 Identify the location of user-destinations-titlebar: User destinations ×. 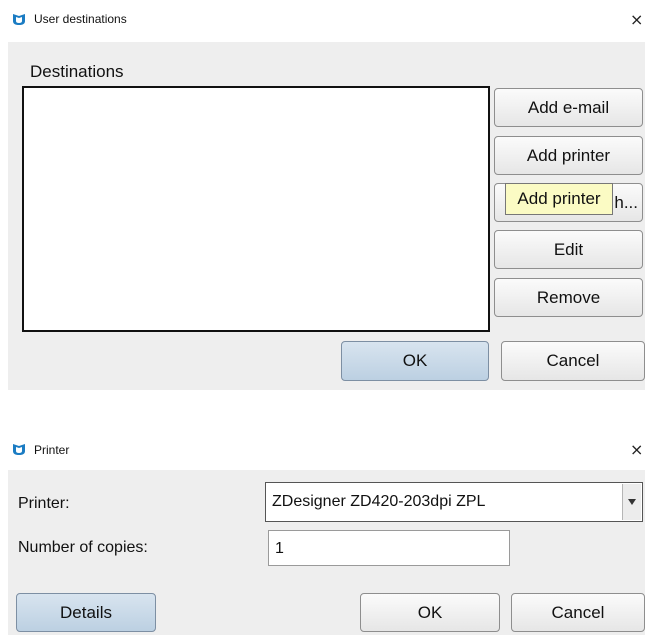
(322, 21).